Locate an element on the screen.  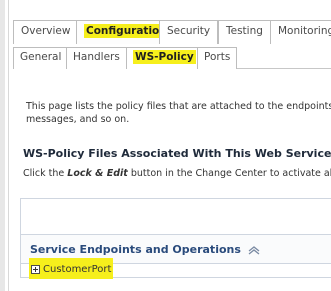
expand-icon is located at coordinates (35, 269).